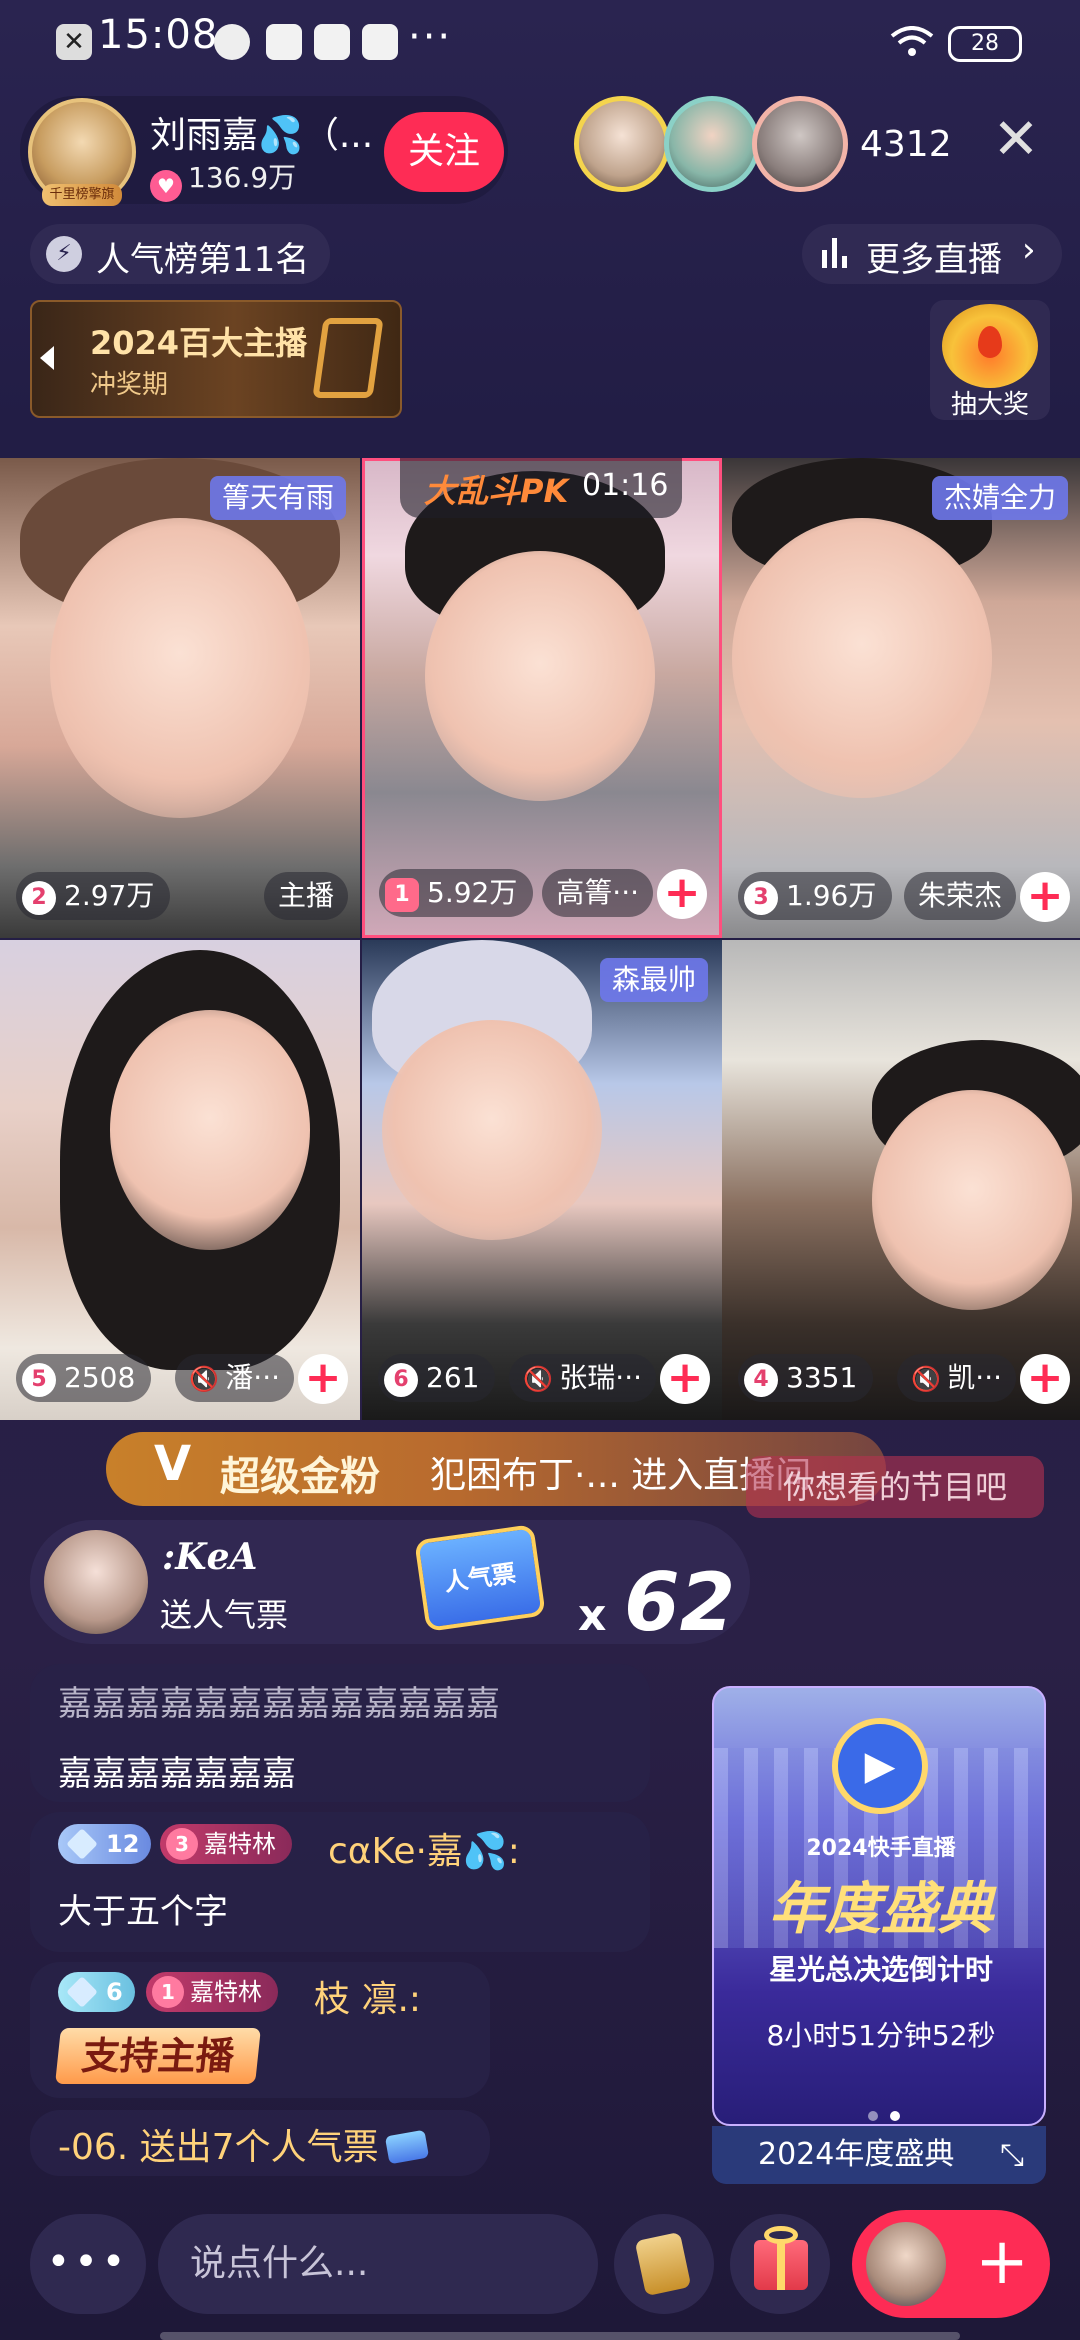 This screenshot has width=1080, height=2340. What do you see at coordinates (806, 1378) in the screenshot?
I see `pk-tile-score: 4 3351` at bounding box center [806, 1378].